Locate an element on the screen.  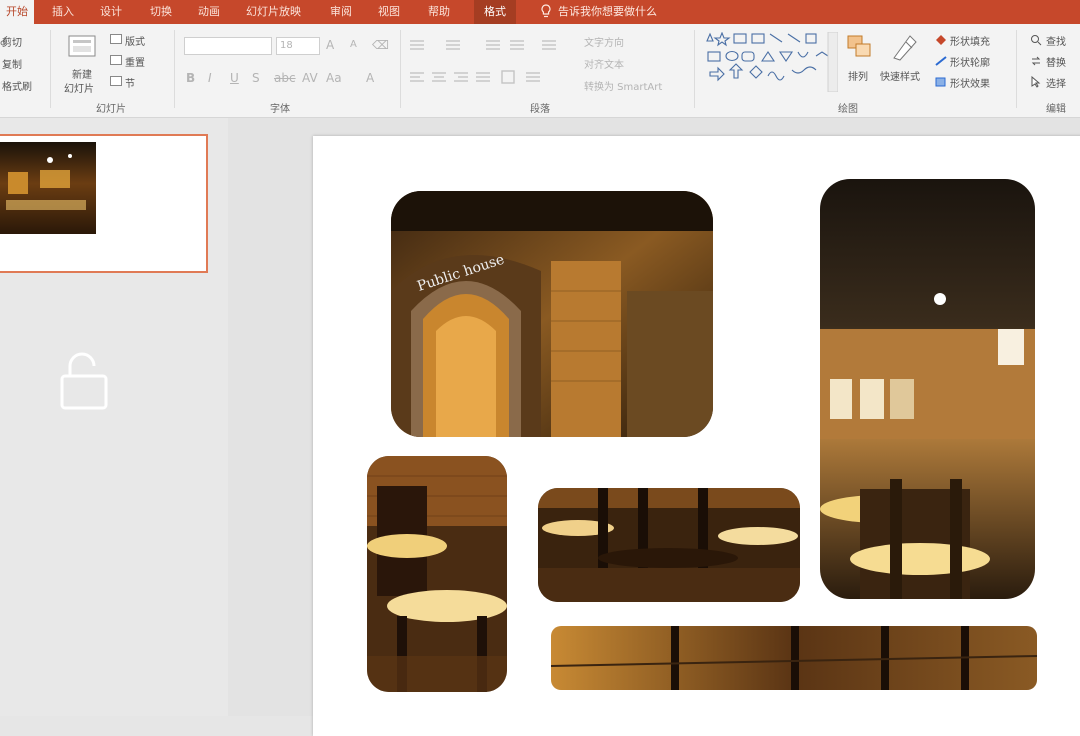
tab-transitions: 切换 is located at coordinates (161, 12).